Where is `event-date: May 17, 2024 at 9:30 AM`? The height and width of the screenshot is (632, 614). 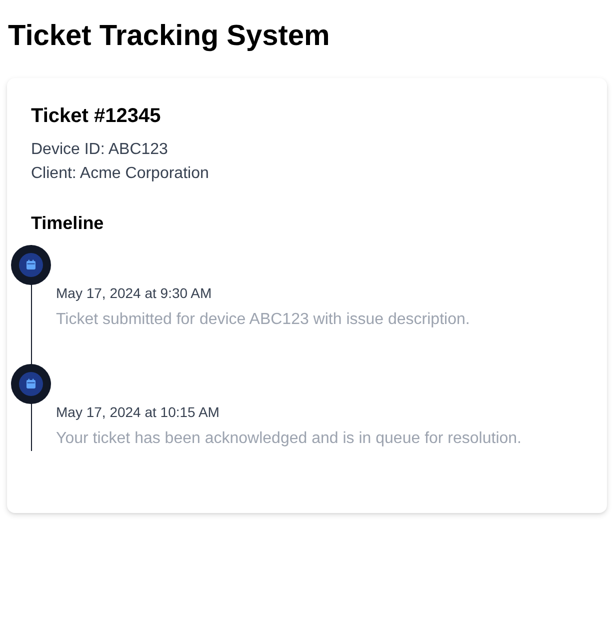 event-date: May 17, 2024 at 9:30 AM is located at coordinates (134, 293).